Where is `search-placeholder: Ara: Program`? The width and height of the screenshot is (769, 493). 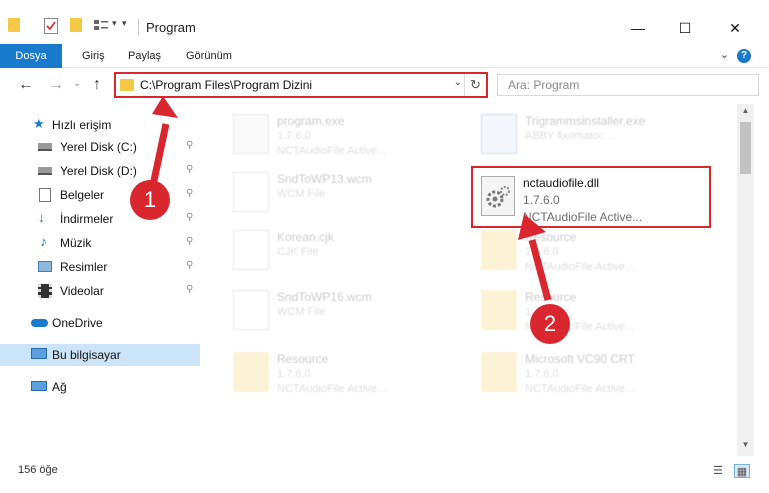
search-placeholder: Ara: Program is located at coordinates (544, 85).